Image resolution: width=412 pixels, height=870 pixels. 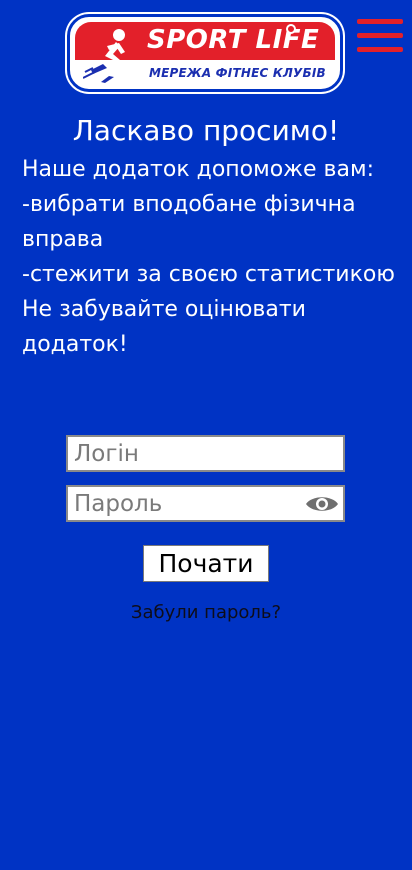 What do you see at coordinates (291, 29) in the screenshot?
I see `logo-dot` at bounding box center [291, 29].